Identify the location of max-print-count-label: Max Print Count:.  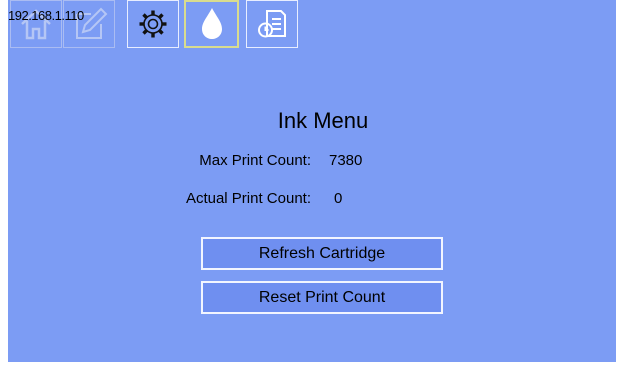
(255, 160).